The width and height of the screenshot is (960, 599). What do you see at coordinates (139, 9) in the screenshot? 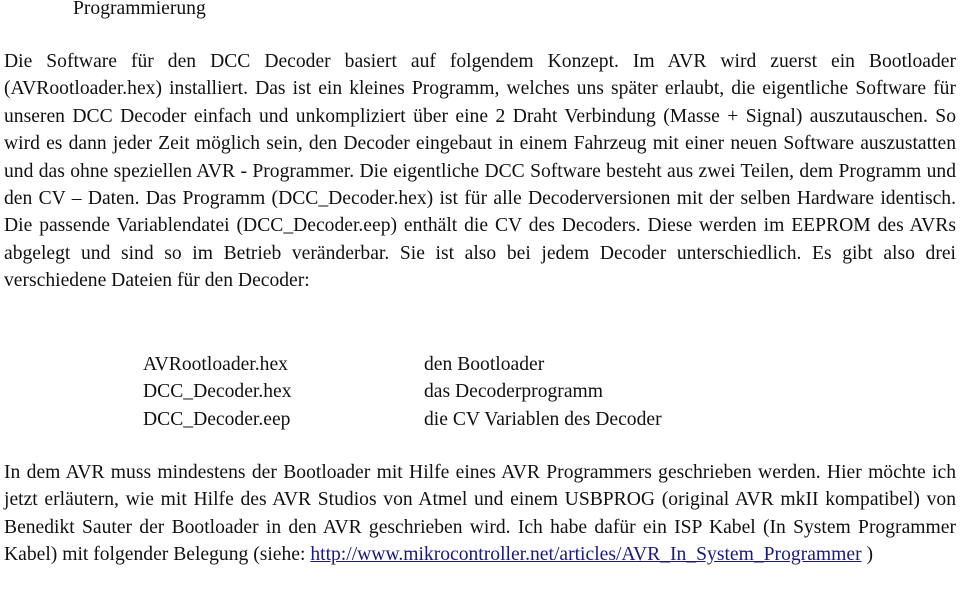
I see `section-heading: Programmierung` at bounding box center [139, 9].